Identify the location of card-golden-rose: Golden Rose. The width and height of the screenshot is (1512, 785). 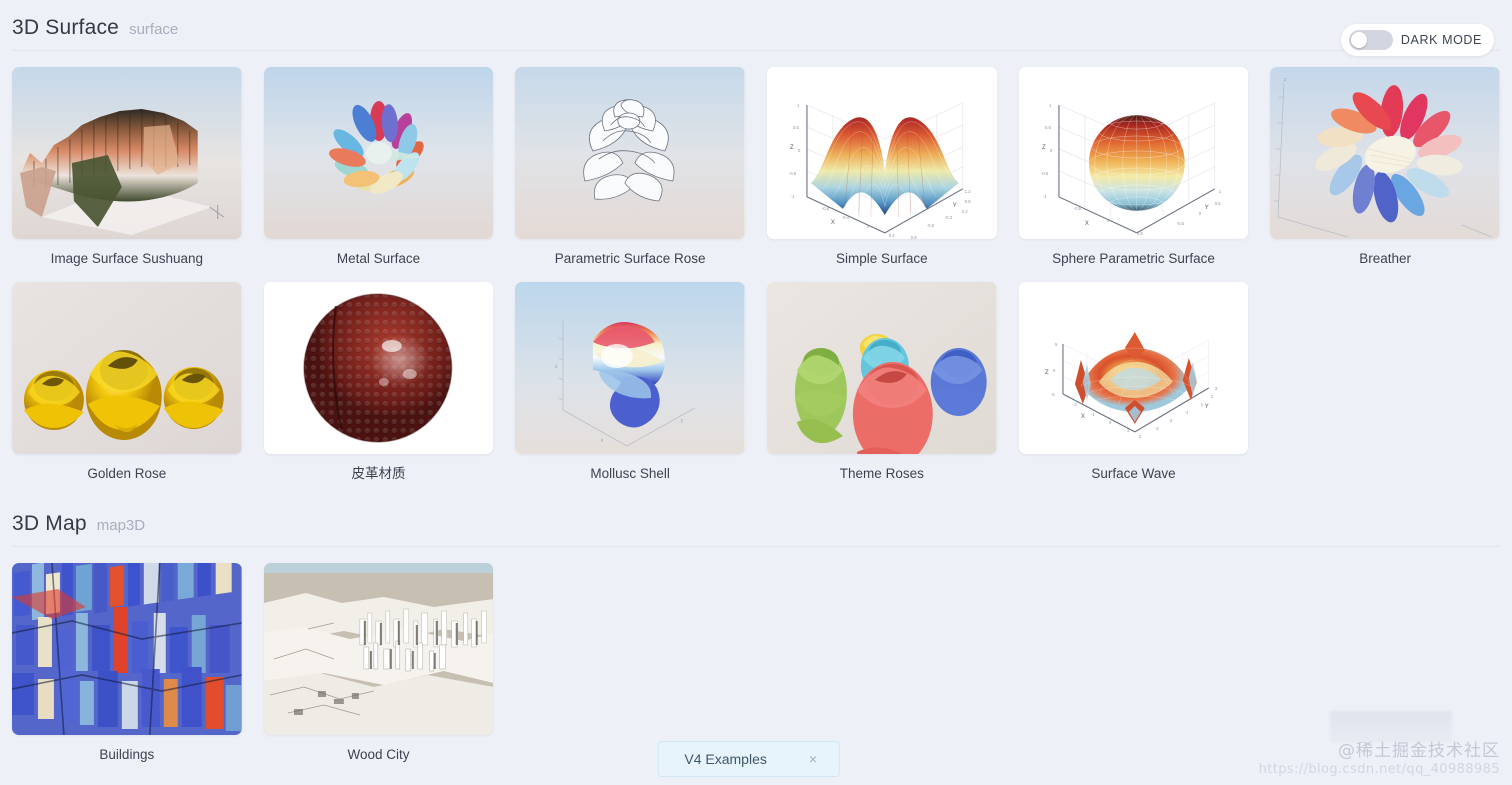
(127, 389).